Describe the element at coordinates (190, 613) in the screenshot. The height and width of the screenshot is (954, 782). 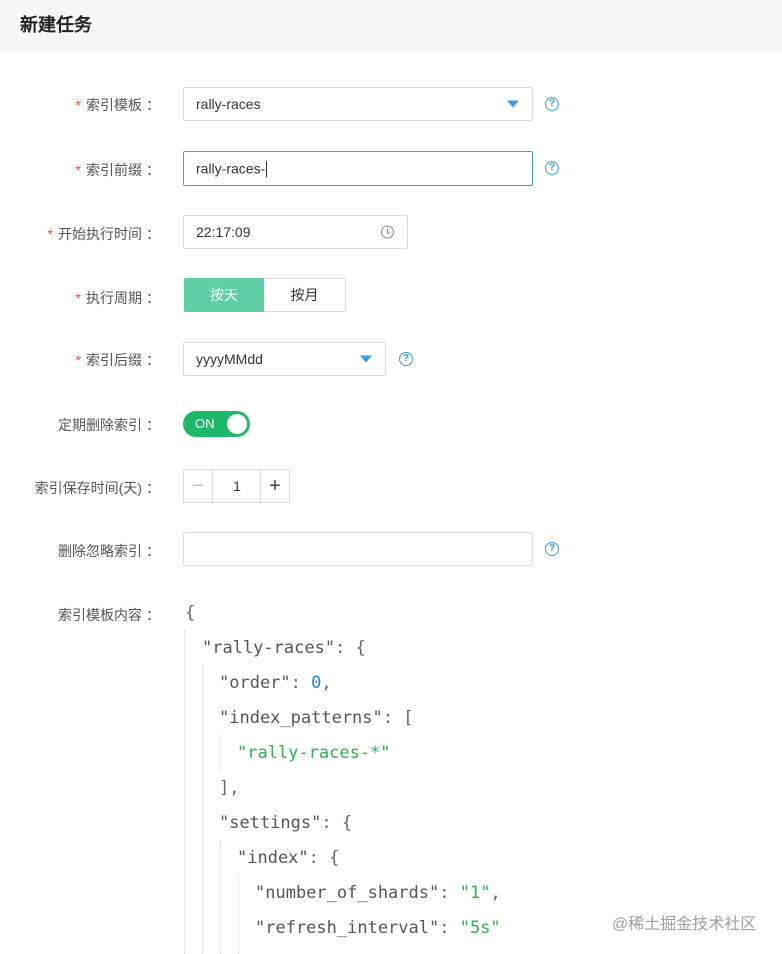
I see `json-line: {` at that location.